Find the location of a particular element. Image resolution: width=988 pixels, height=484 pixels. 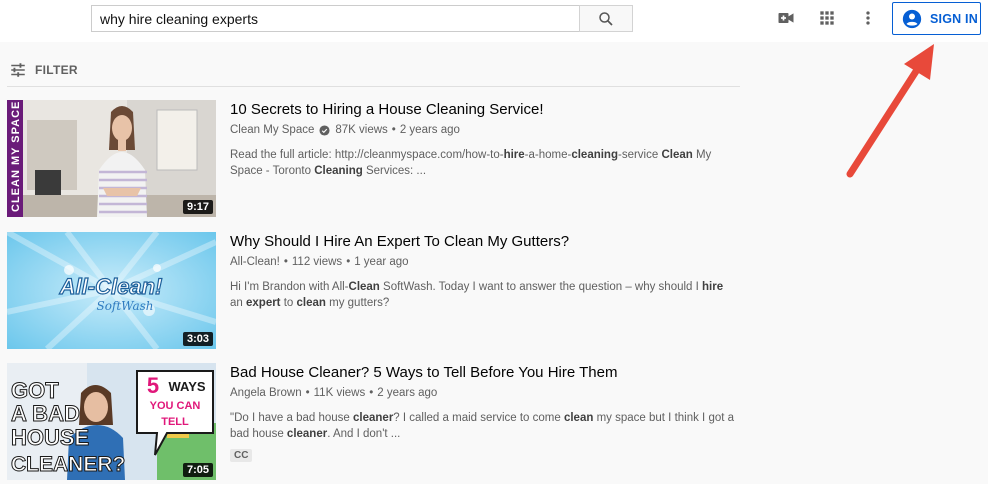

description-keyword: expert is located at coordinates (263, 303).